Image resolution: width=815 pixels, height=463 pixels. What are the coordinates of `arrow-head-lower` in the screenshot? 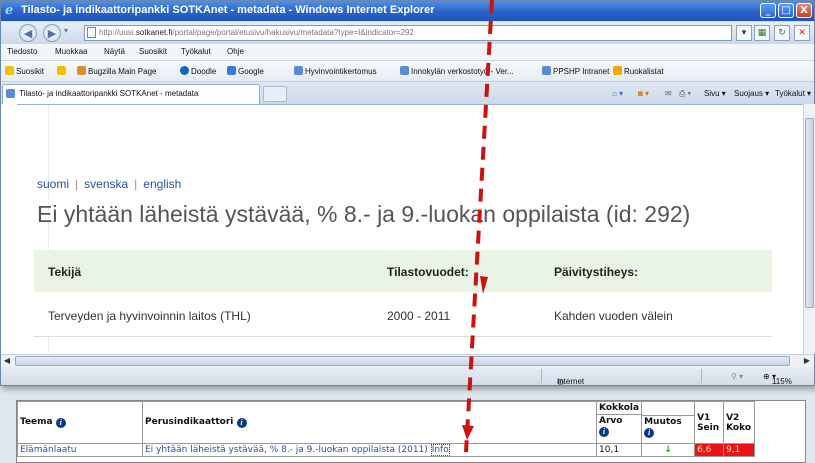 It's located at (468, 432).